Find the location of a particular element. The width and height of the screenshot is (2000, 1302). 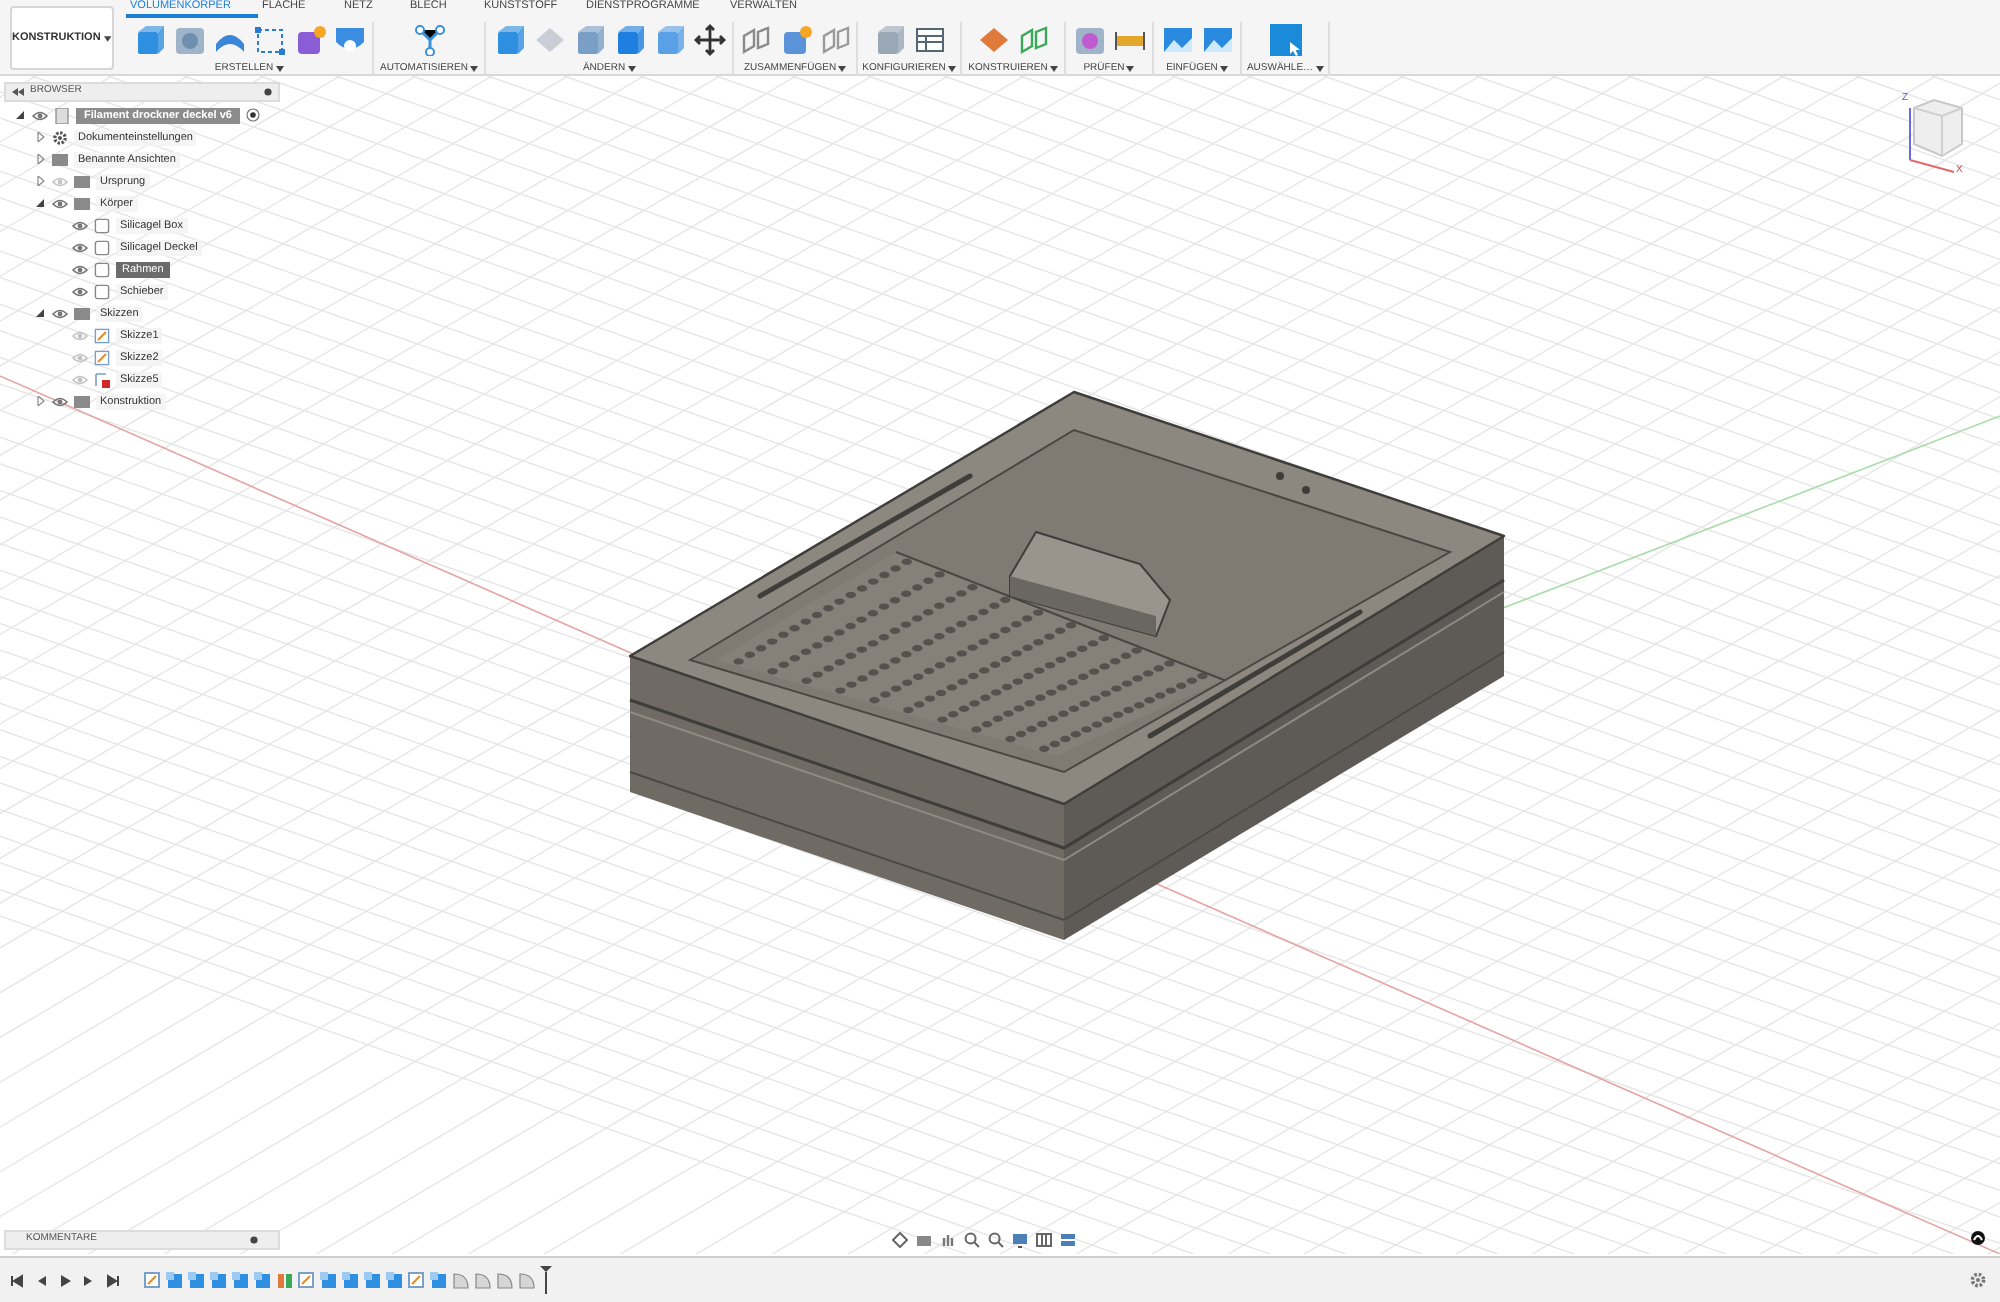

document-icon is located at coordinates (62, 115).